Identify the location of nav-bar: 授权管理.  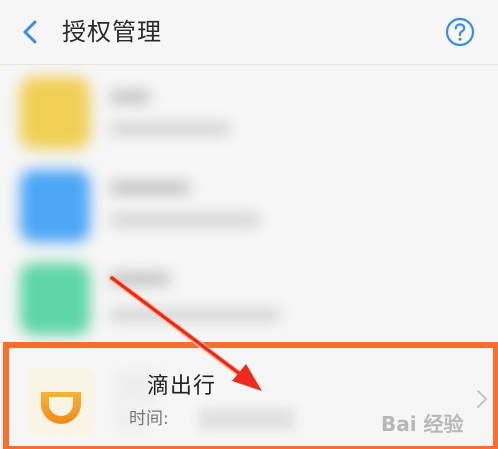
(249, 32).